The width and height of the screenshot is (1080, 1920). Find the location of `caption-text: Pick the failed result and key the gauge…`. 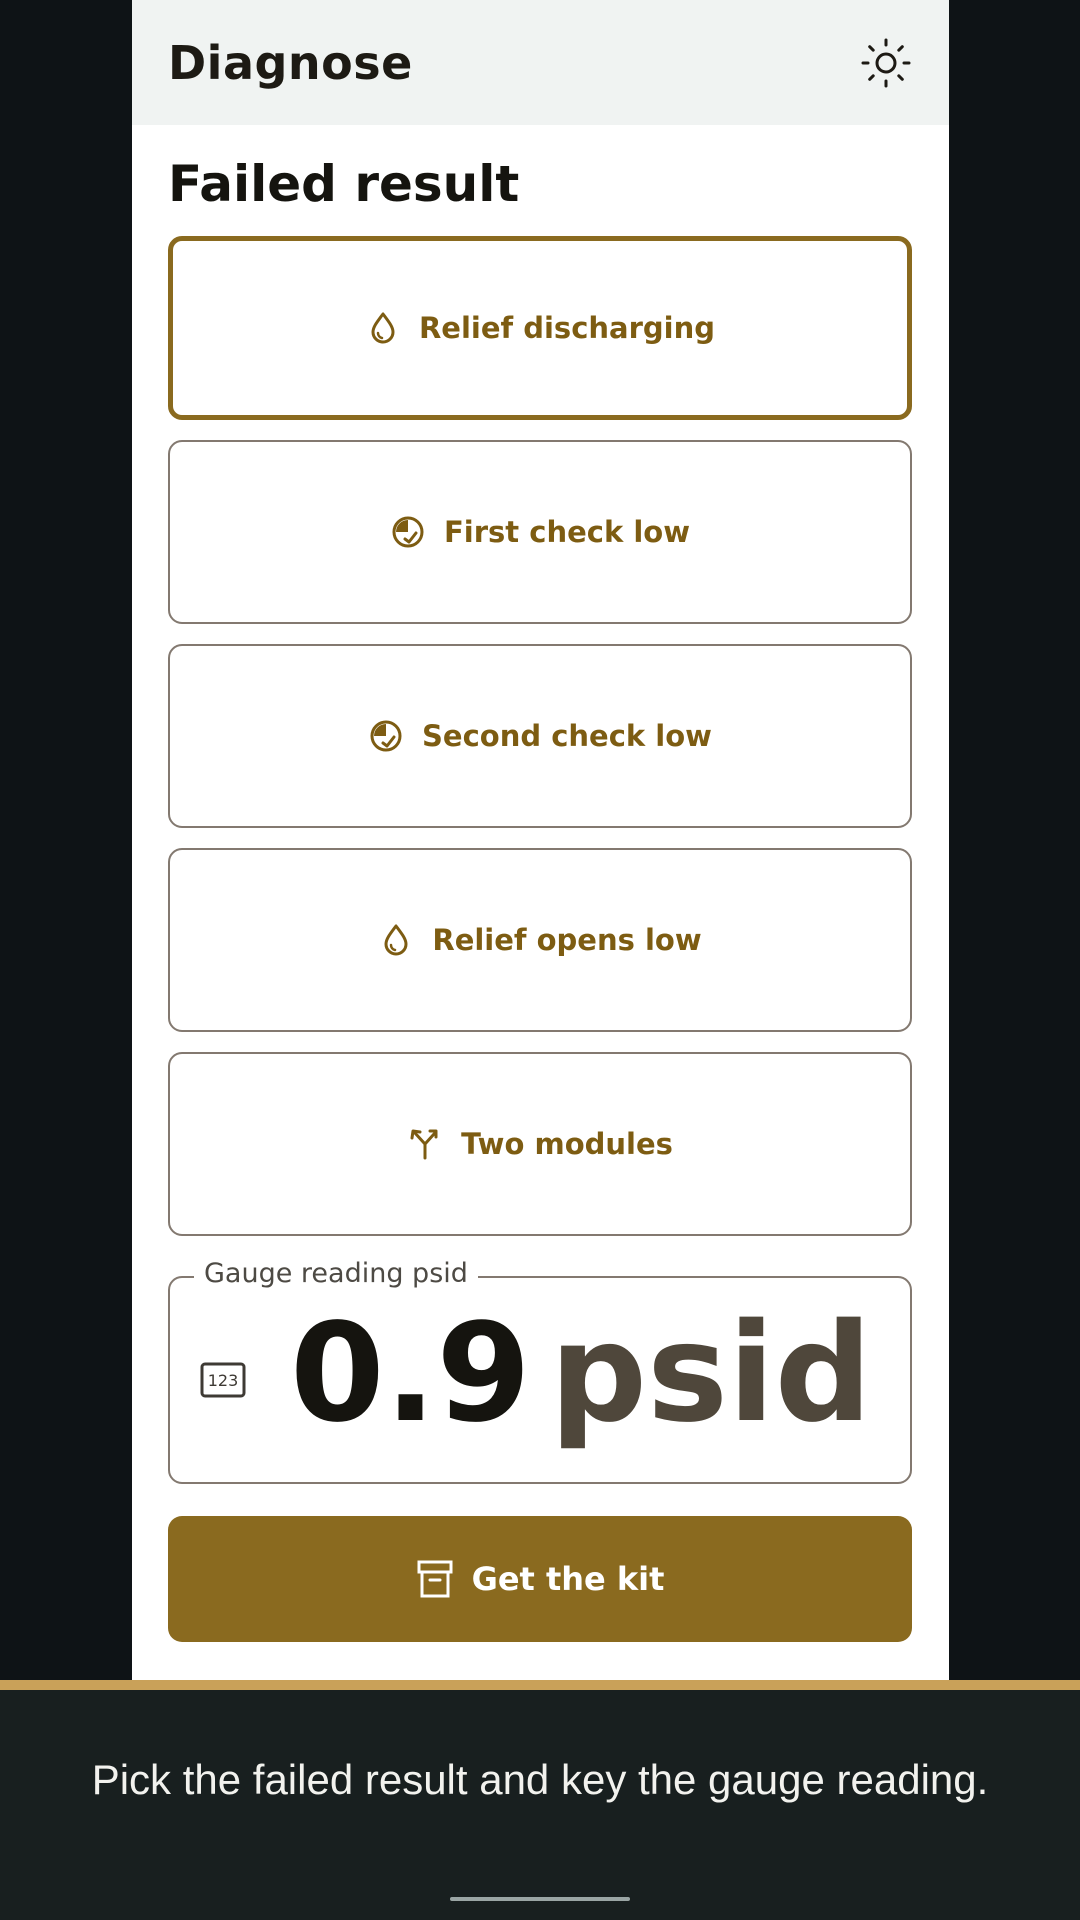

caption-text: Pick the failed result and key the gauge… is located at coordinates (540, 1779).